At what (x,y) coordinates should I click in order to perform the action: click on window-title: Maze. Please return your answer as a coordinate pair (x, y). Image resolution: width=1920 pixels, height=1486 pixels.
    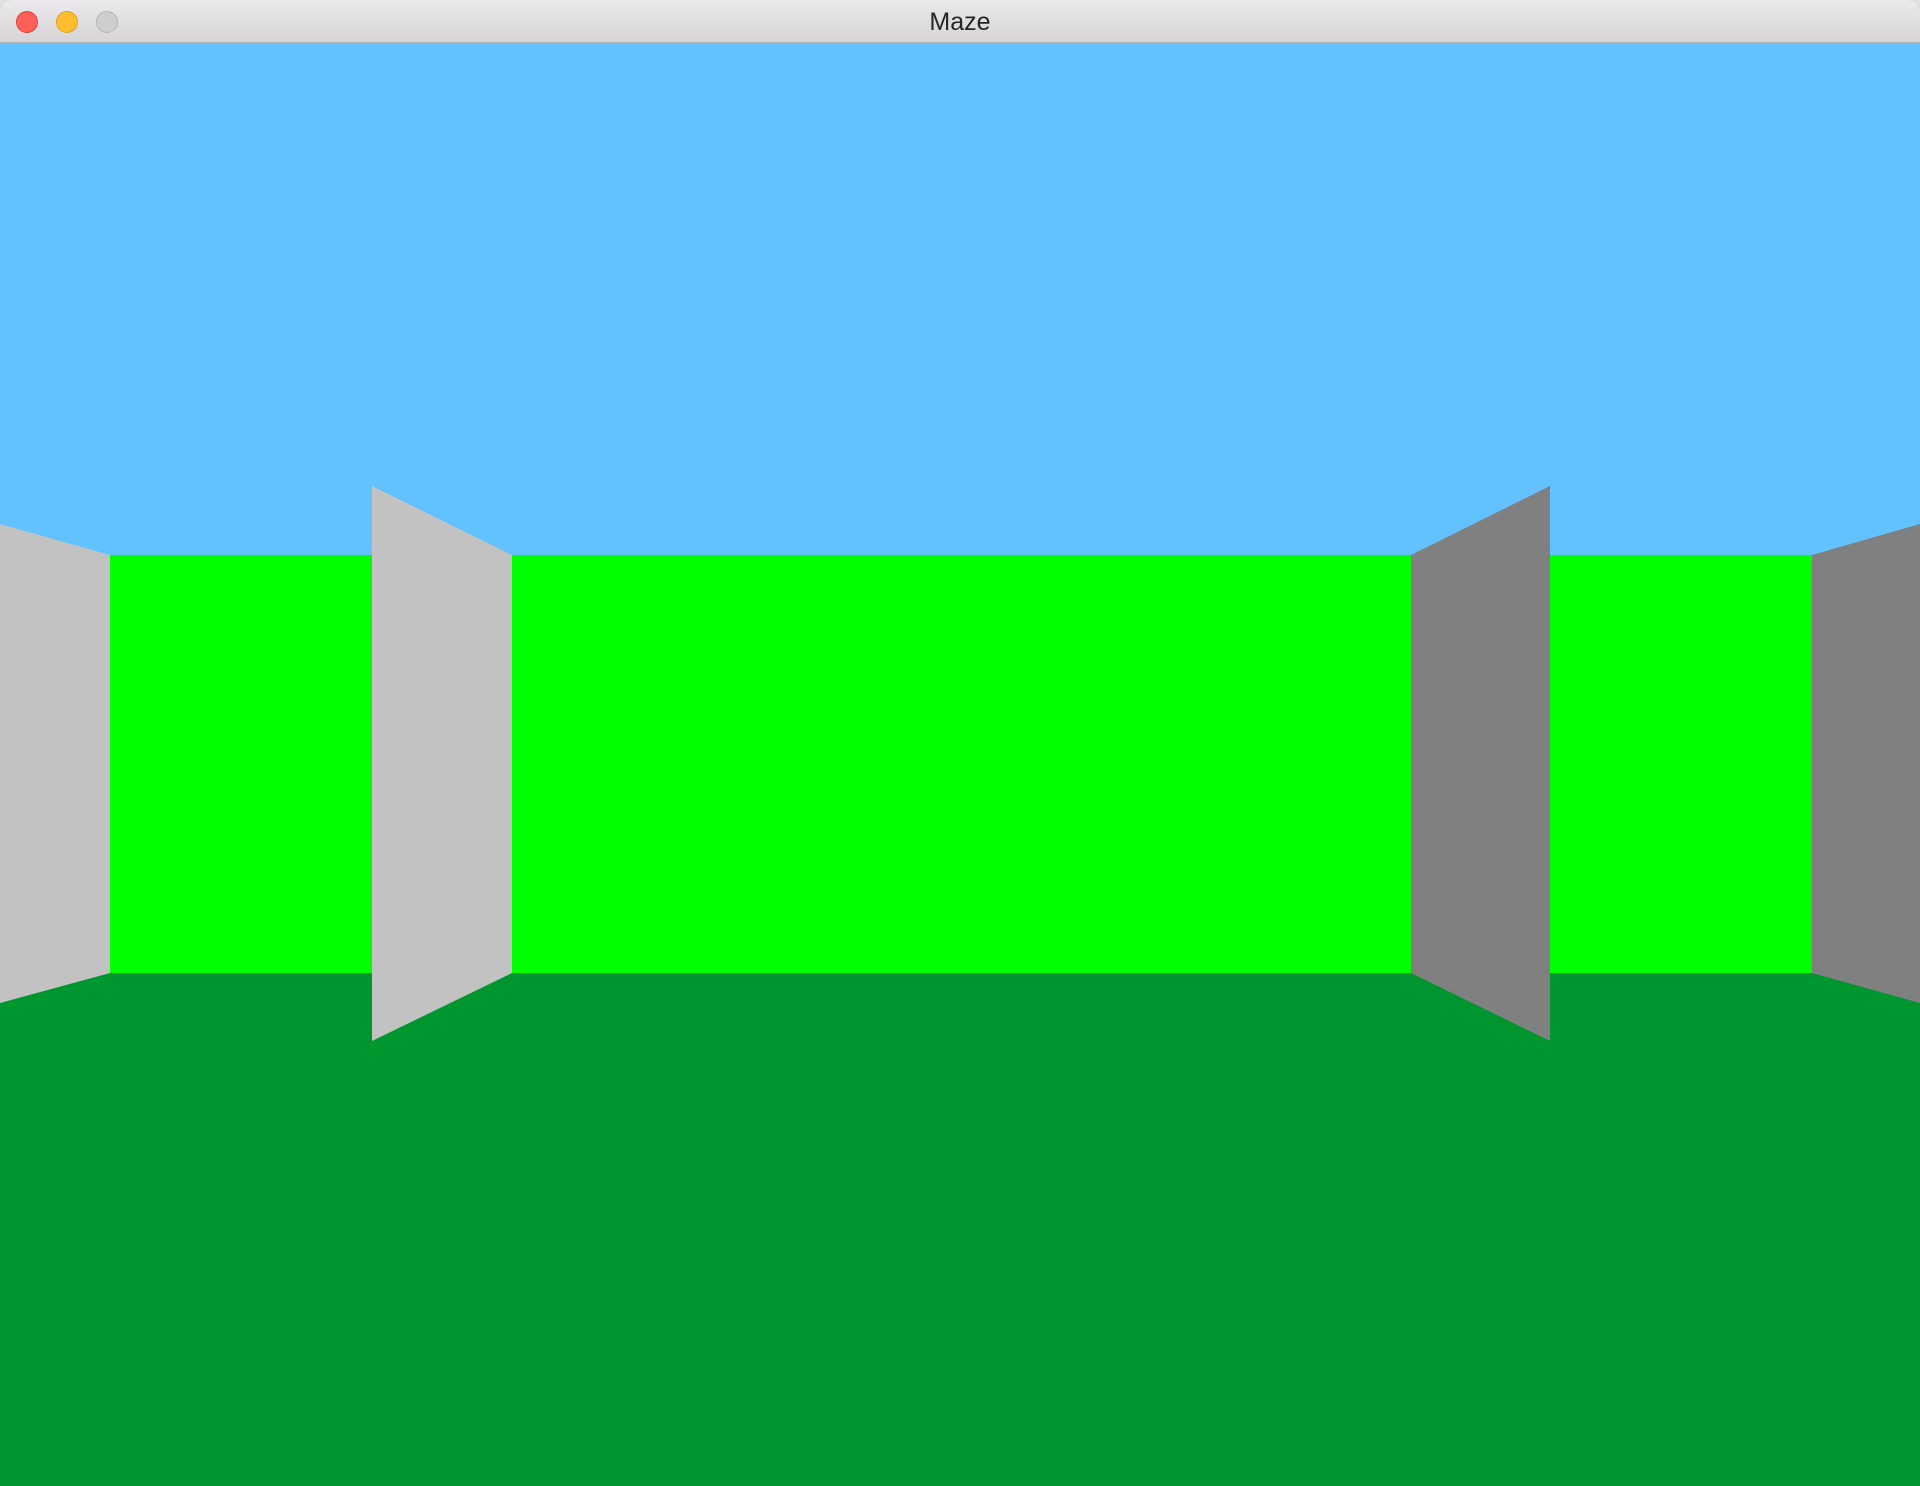
    Looking at the image, I should click on (960, 22).